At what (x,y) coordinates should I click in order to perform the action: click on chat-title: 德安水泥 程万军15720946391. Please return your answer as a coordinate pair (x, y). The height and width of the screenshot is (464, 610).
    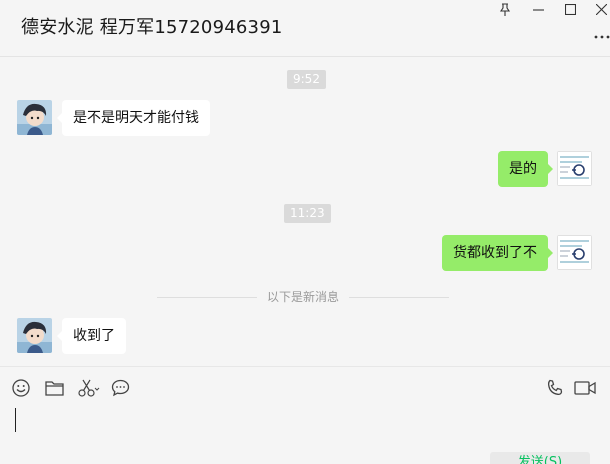
    Looking at the image, I should click on (152, 27).